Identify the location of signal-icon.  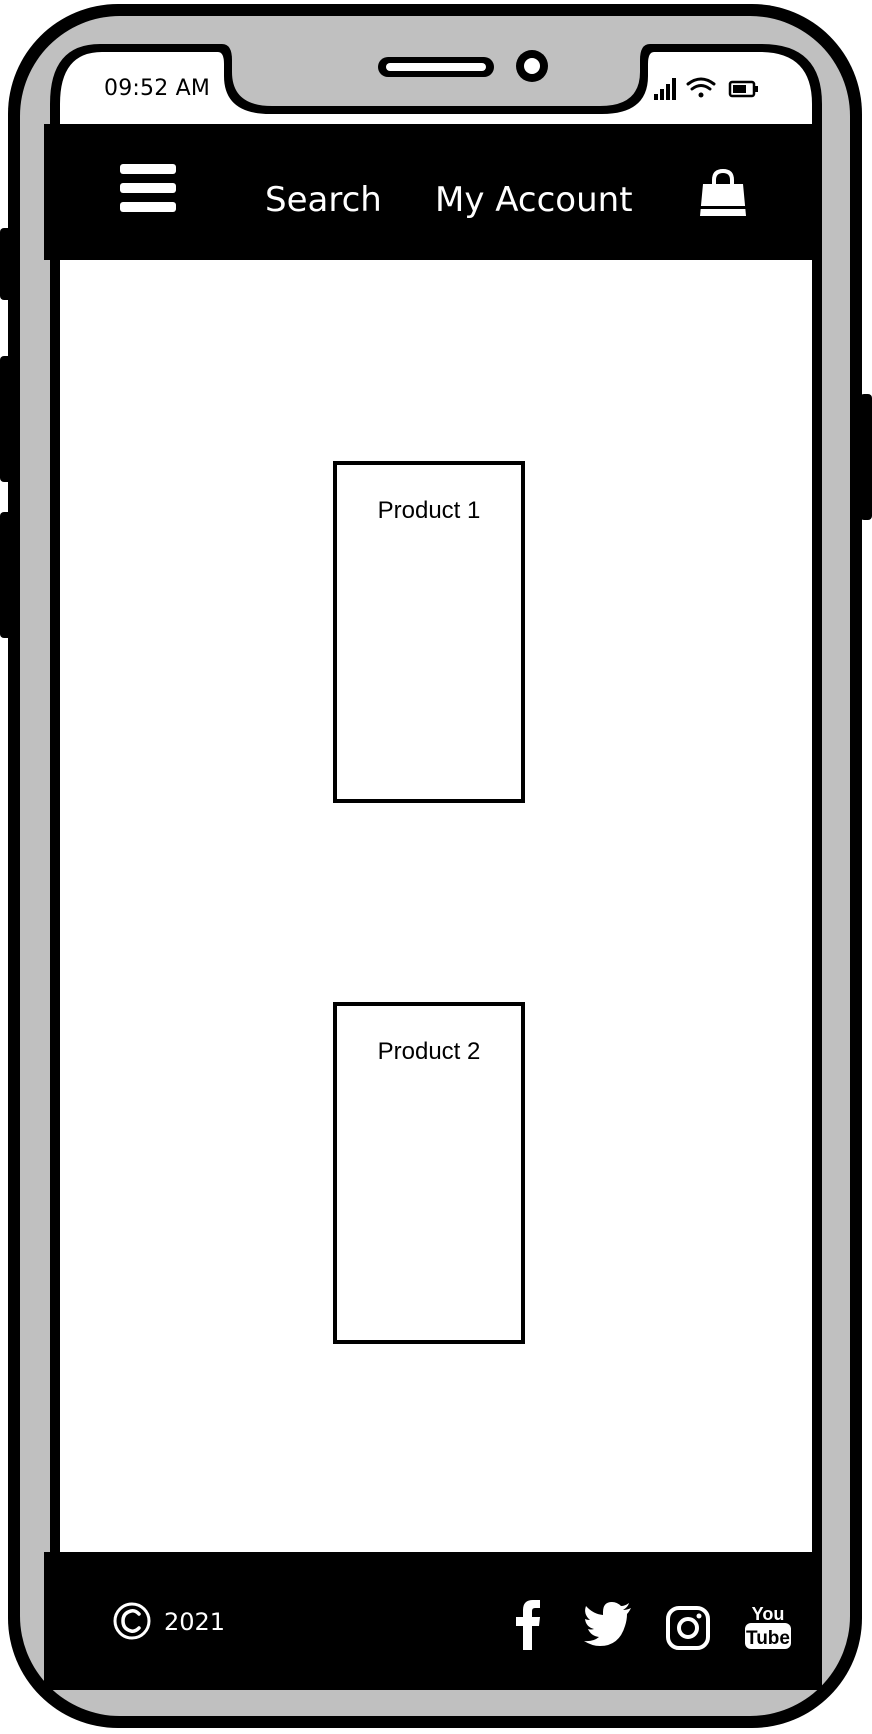
(665, 89).